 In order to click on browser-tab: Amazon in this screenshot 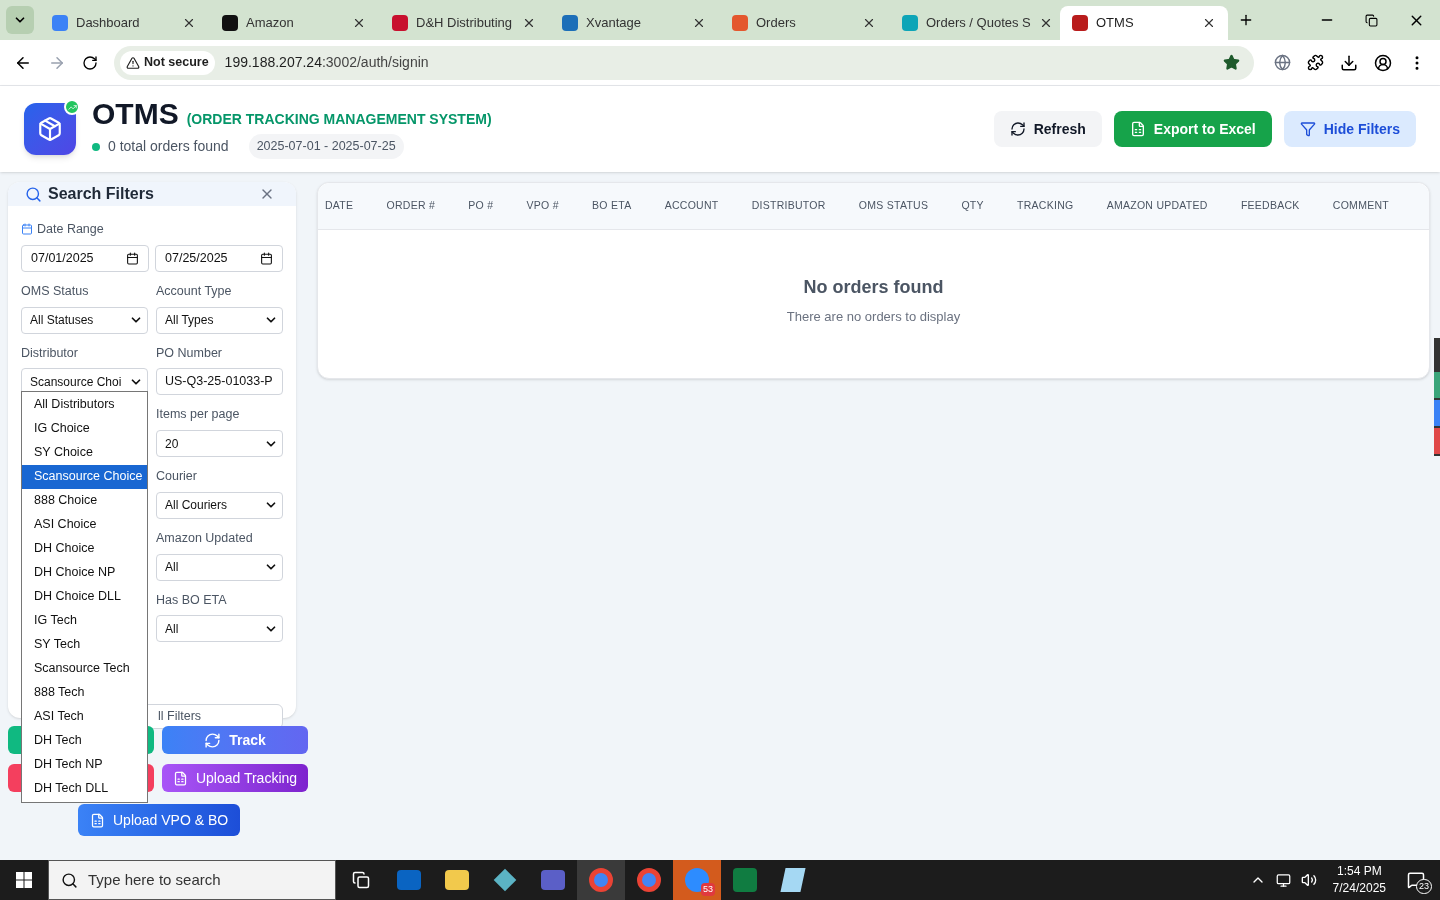, I will do `click(294, 23)`.